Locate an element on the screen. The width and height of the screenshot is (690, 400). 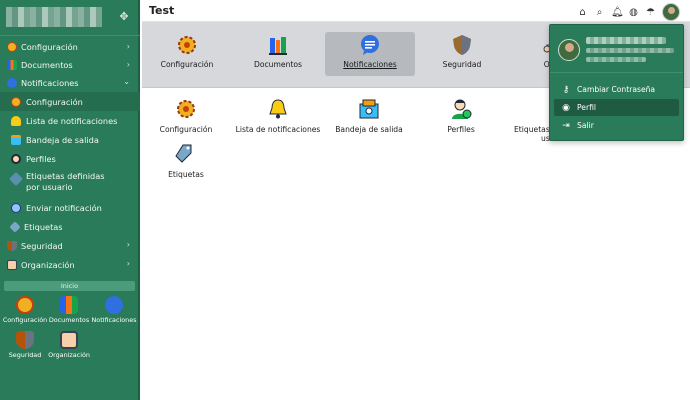
sidebar-subitem-bandeja-salida: Bandeja de salida is located at coordinates (70, 139).